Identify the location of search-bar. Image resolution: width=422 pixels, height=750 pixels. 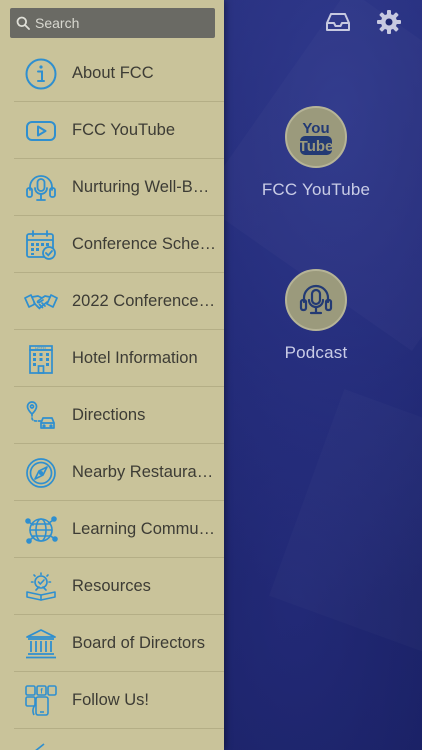
(112, 23).